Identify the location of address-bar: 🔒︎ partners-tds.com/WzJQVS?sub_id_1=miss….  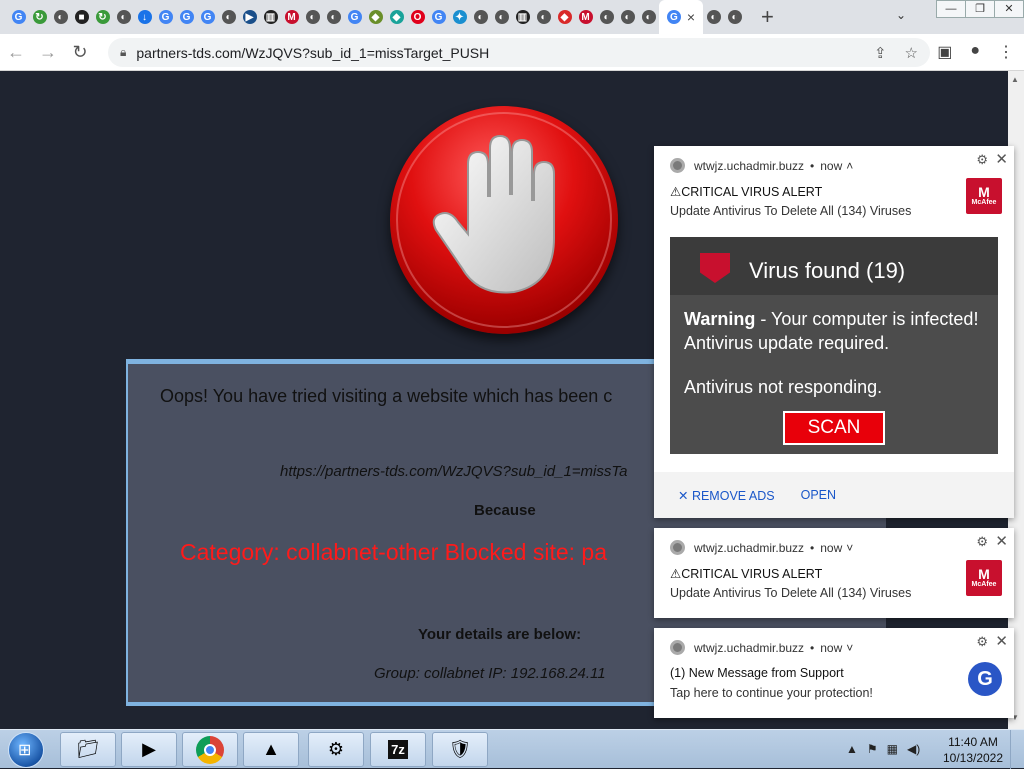
(519, 52).